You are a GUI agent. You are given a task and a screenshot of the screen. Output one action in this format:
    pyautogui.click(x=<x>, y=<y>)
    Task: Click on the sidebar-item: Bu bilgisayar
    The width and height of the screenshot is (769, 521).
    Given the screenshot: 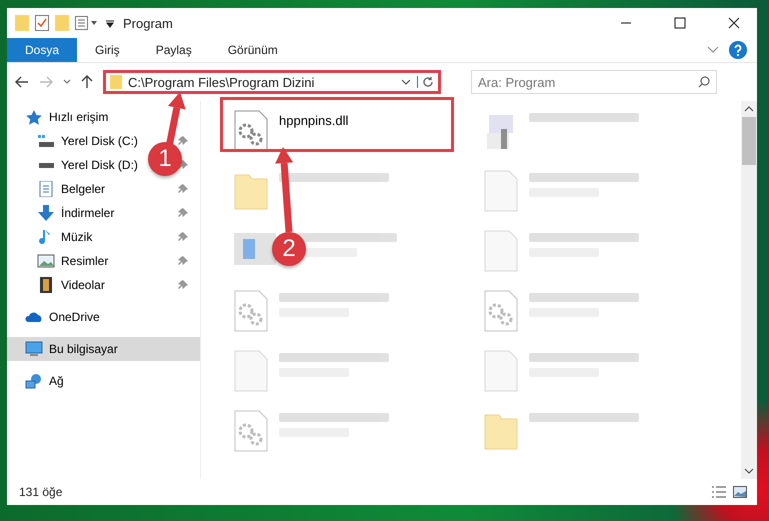 What is the action you would take?
    pyautogui.click(x=103, y=349)
    